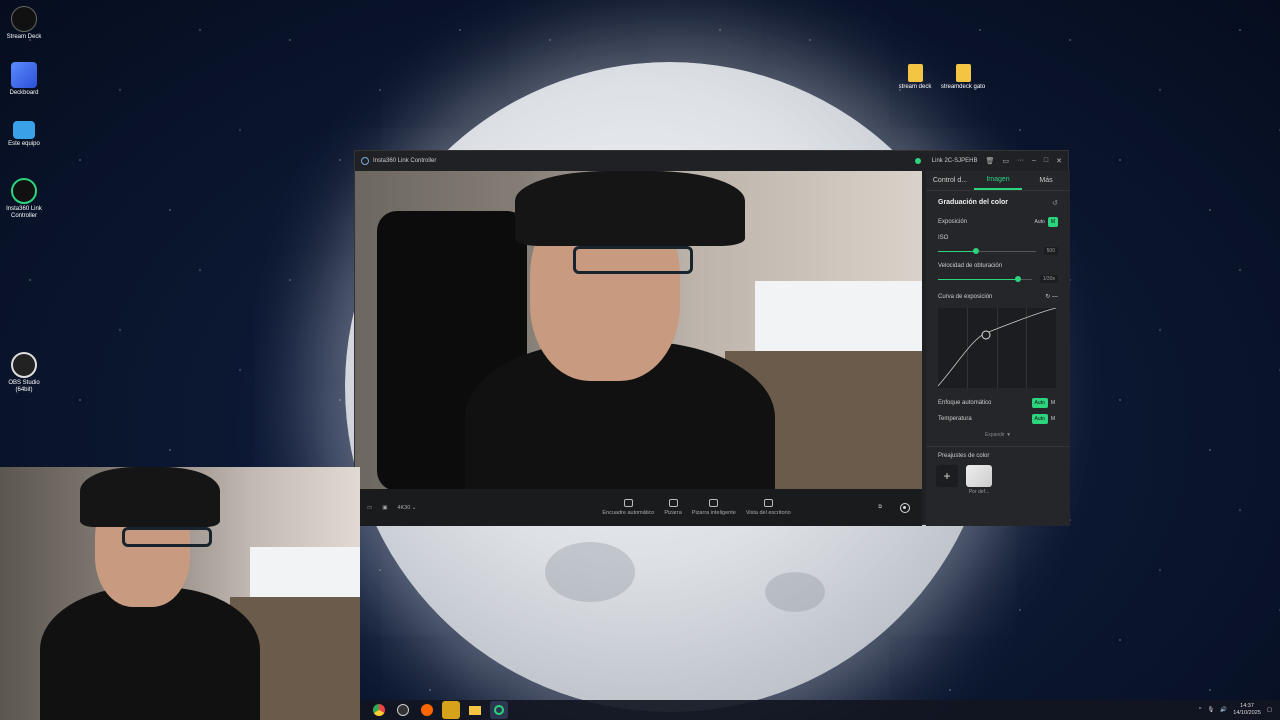  I want to click on reset-icon: ↺, so click(1055, 203).